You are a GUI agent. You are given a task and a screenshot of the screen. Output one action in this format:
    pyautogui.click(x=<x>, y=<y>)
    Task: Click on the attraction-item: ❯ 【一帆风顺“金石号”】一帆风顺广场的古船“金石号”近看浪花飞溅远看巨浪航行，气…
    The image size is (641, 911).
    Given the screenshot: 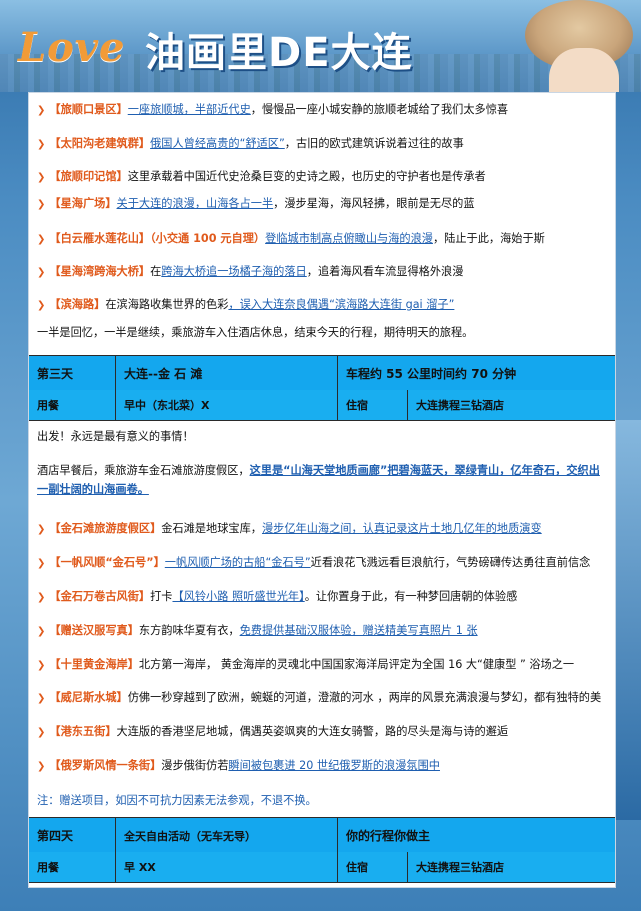 What is the action you would take?
    pyautogui.click(x=323, y=563)
    